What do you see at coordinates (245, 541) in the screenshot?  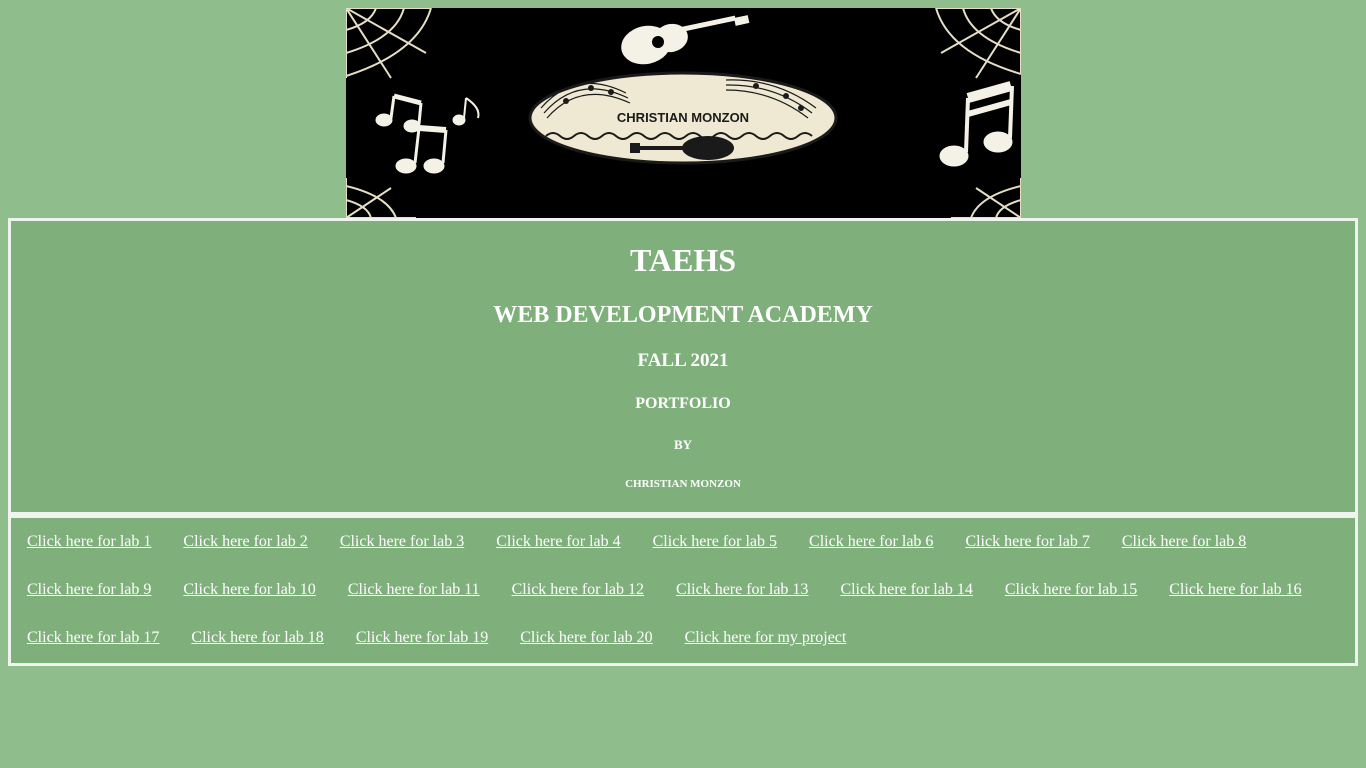 I see `lab-2-link: Click here for lab 2` at bounding box center [245, 541].